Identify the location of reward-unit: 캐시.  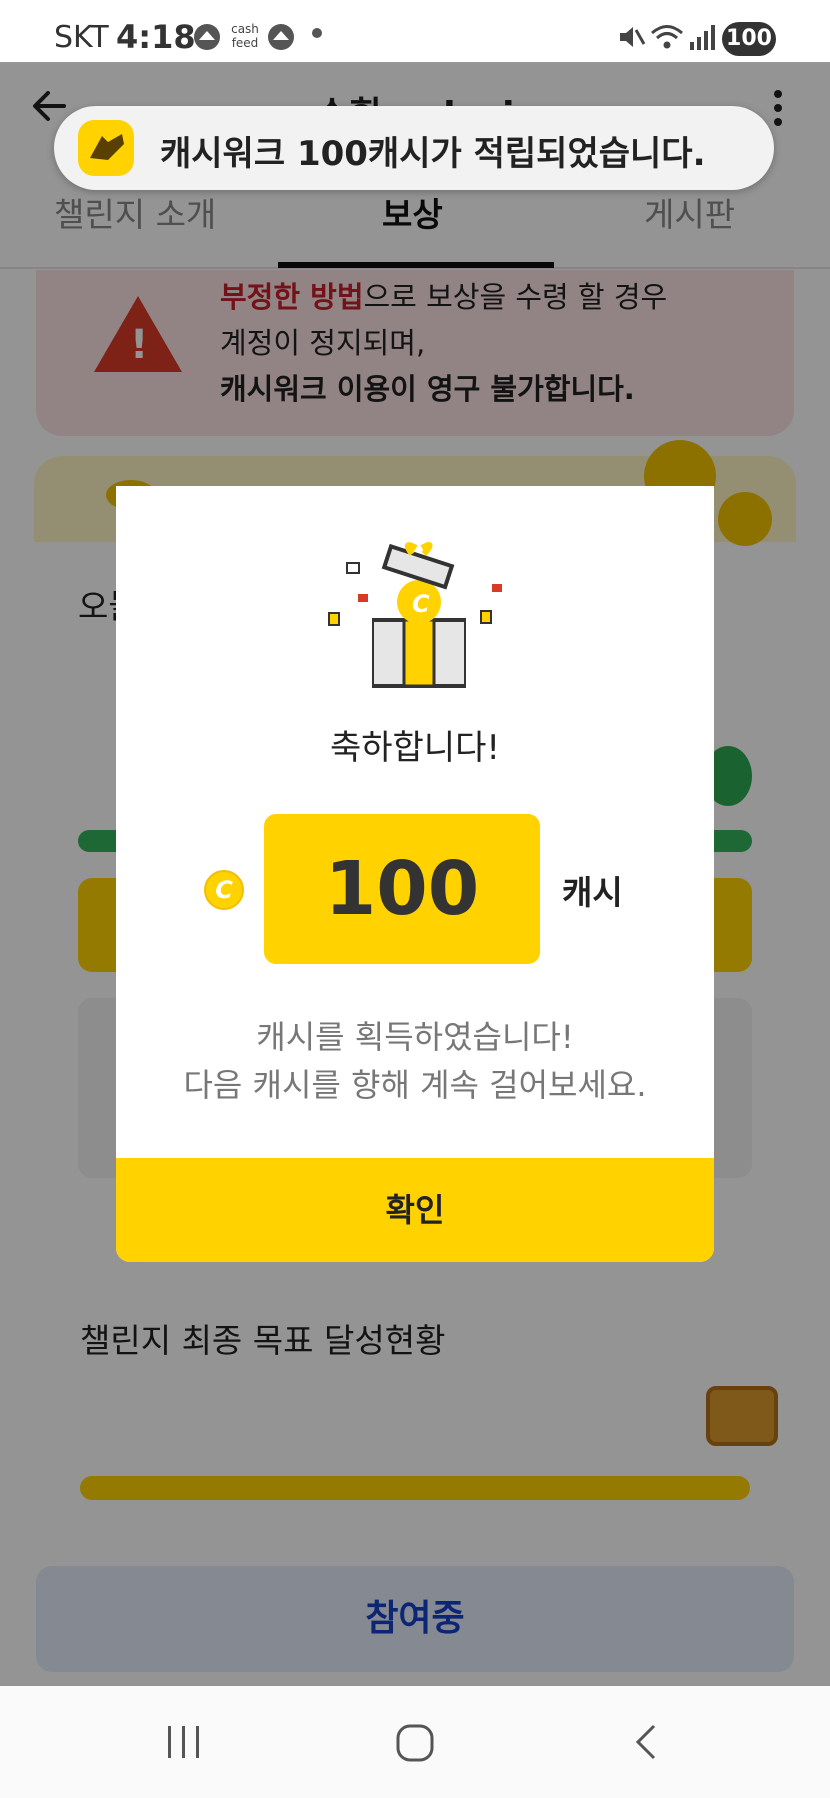
(592, 892).